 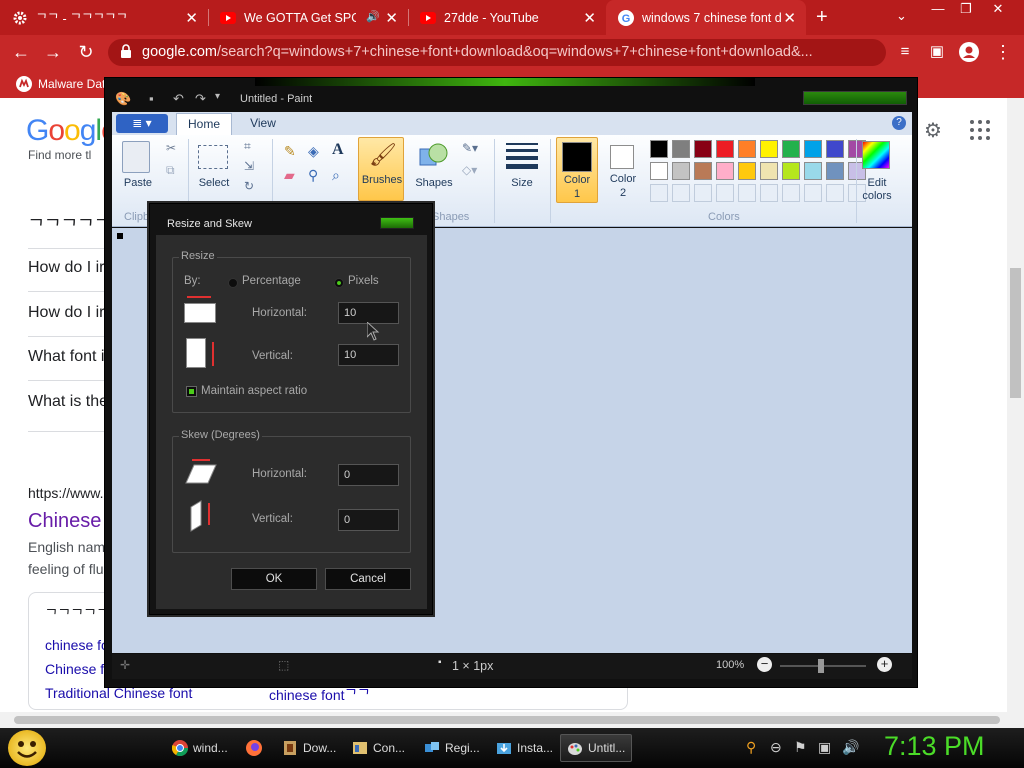 I want to click on edit-colors-label: colors, so click(x=877, y=196).